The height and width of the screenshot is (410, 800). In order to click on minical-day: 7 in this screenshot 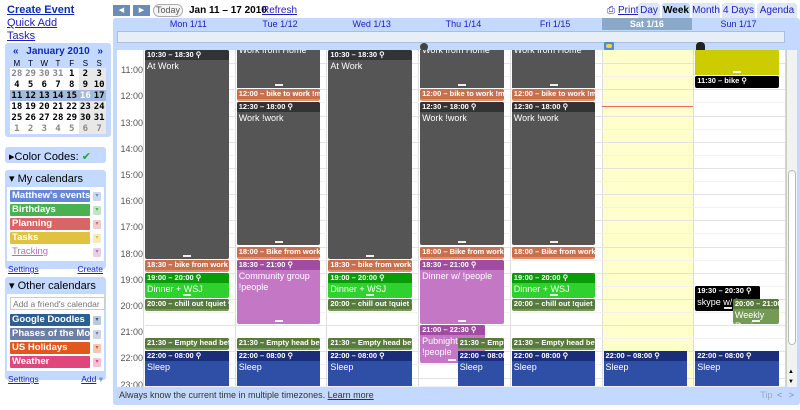, I will do `click(58, 84)`.